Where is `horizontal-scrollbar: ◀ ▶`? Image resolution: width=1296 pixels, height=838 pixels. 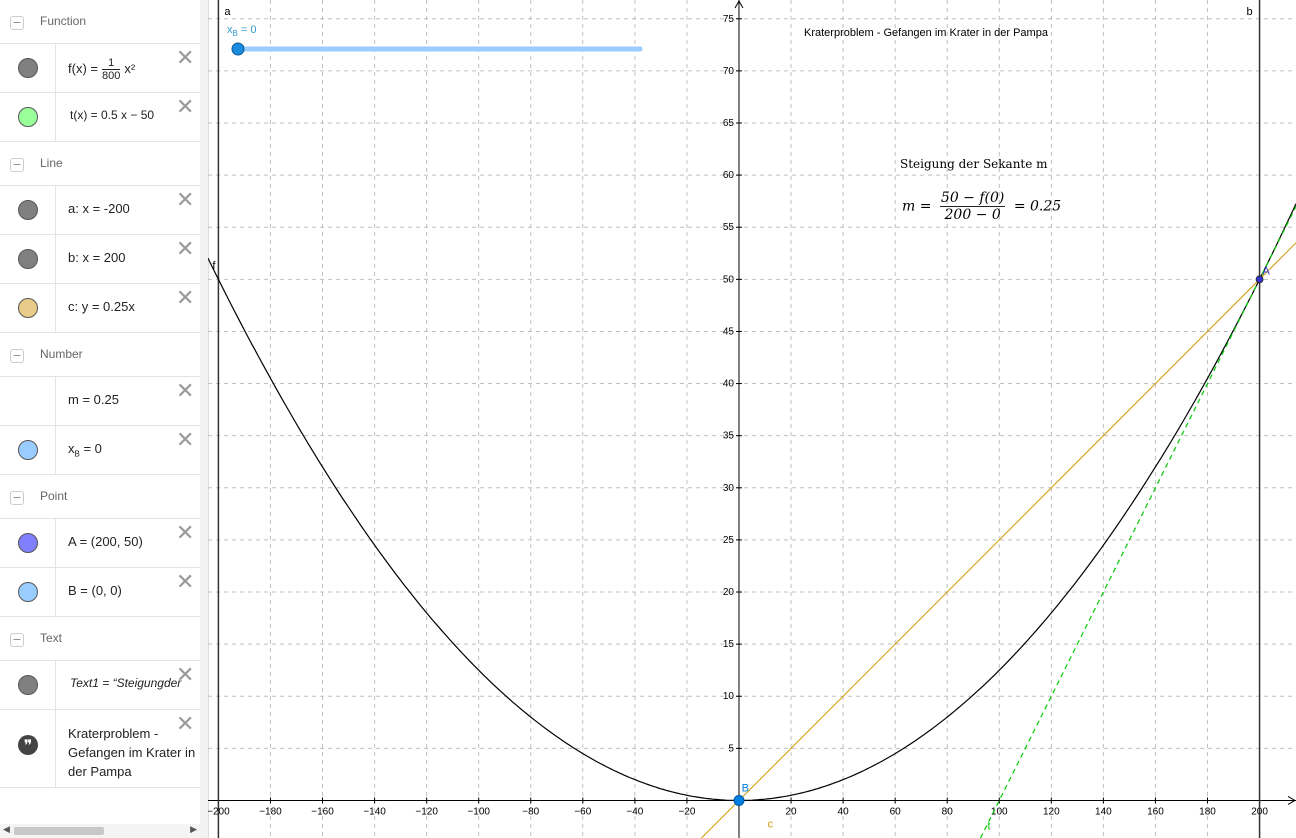
horizontal-scrollbar: ◀ ▶ is located at coordinates (100, 831).